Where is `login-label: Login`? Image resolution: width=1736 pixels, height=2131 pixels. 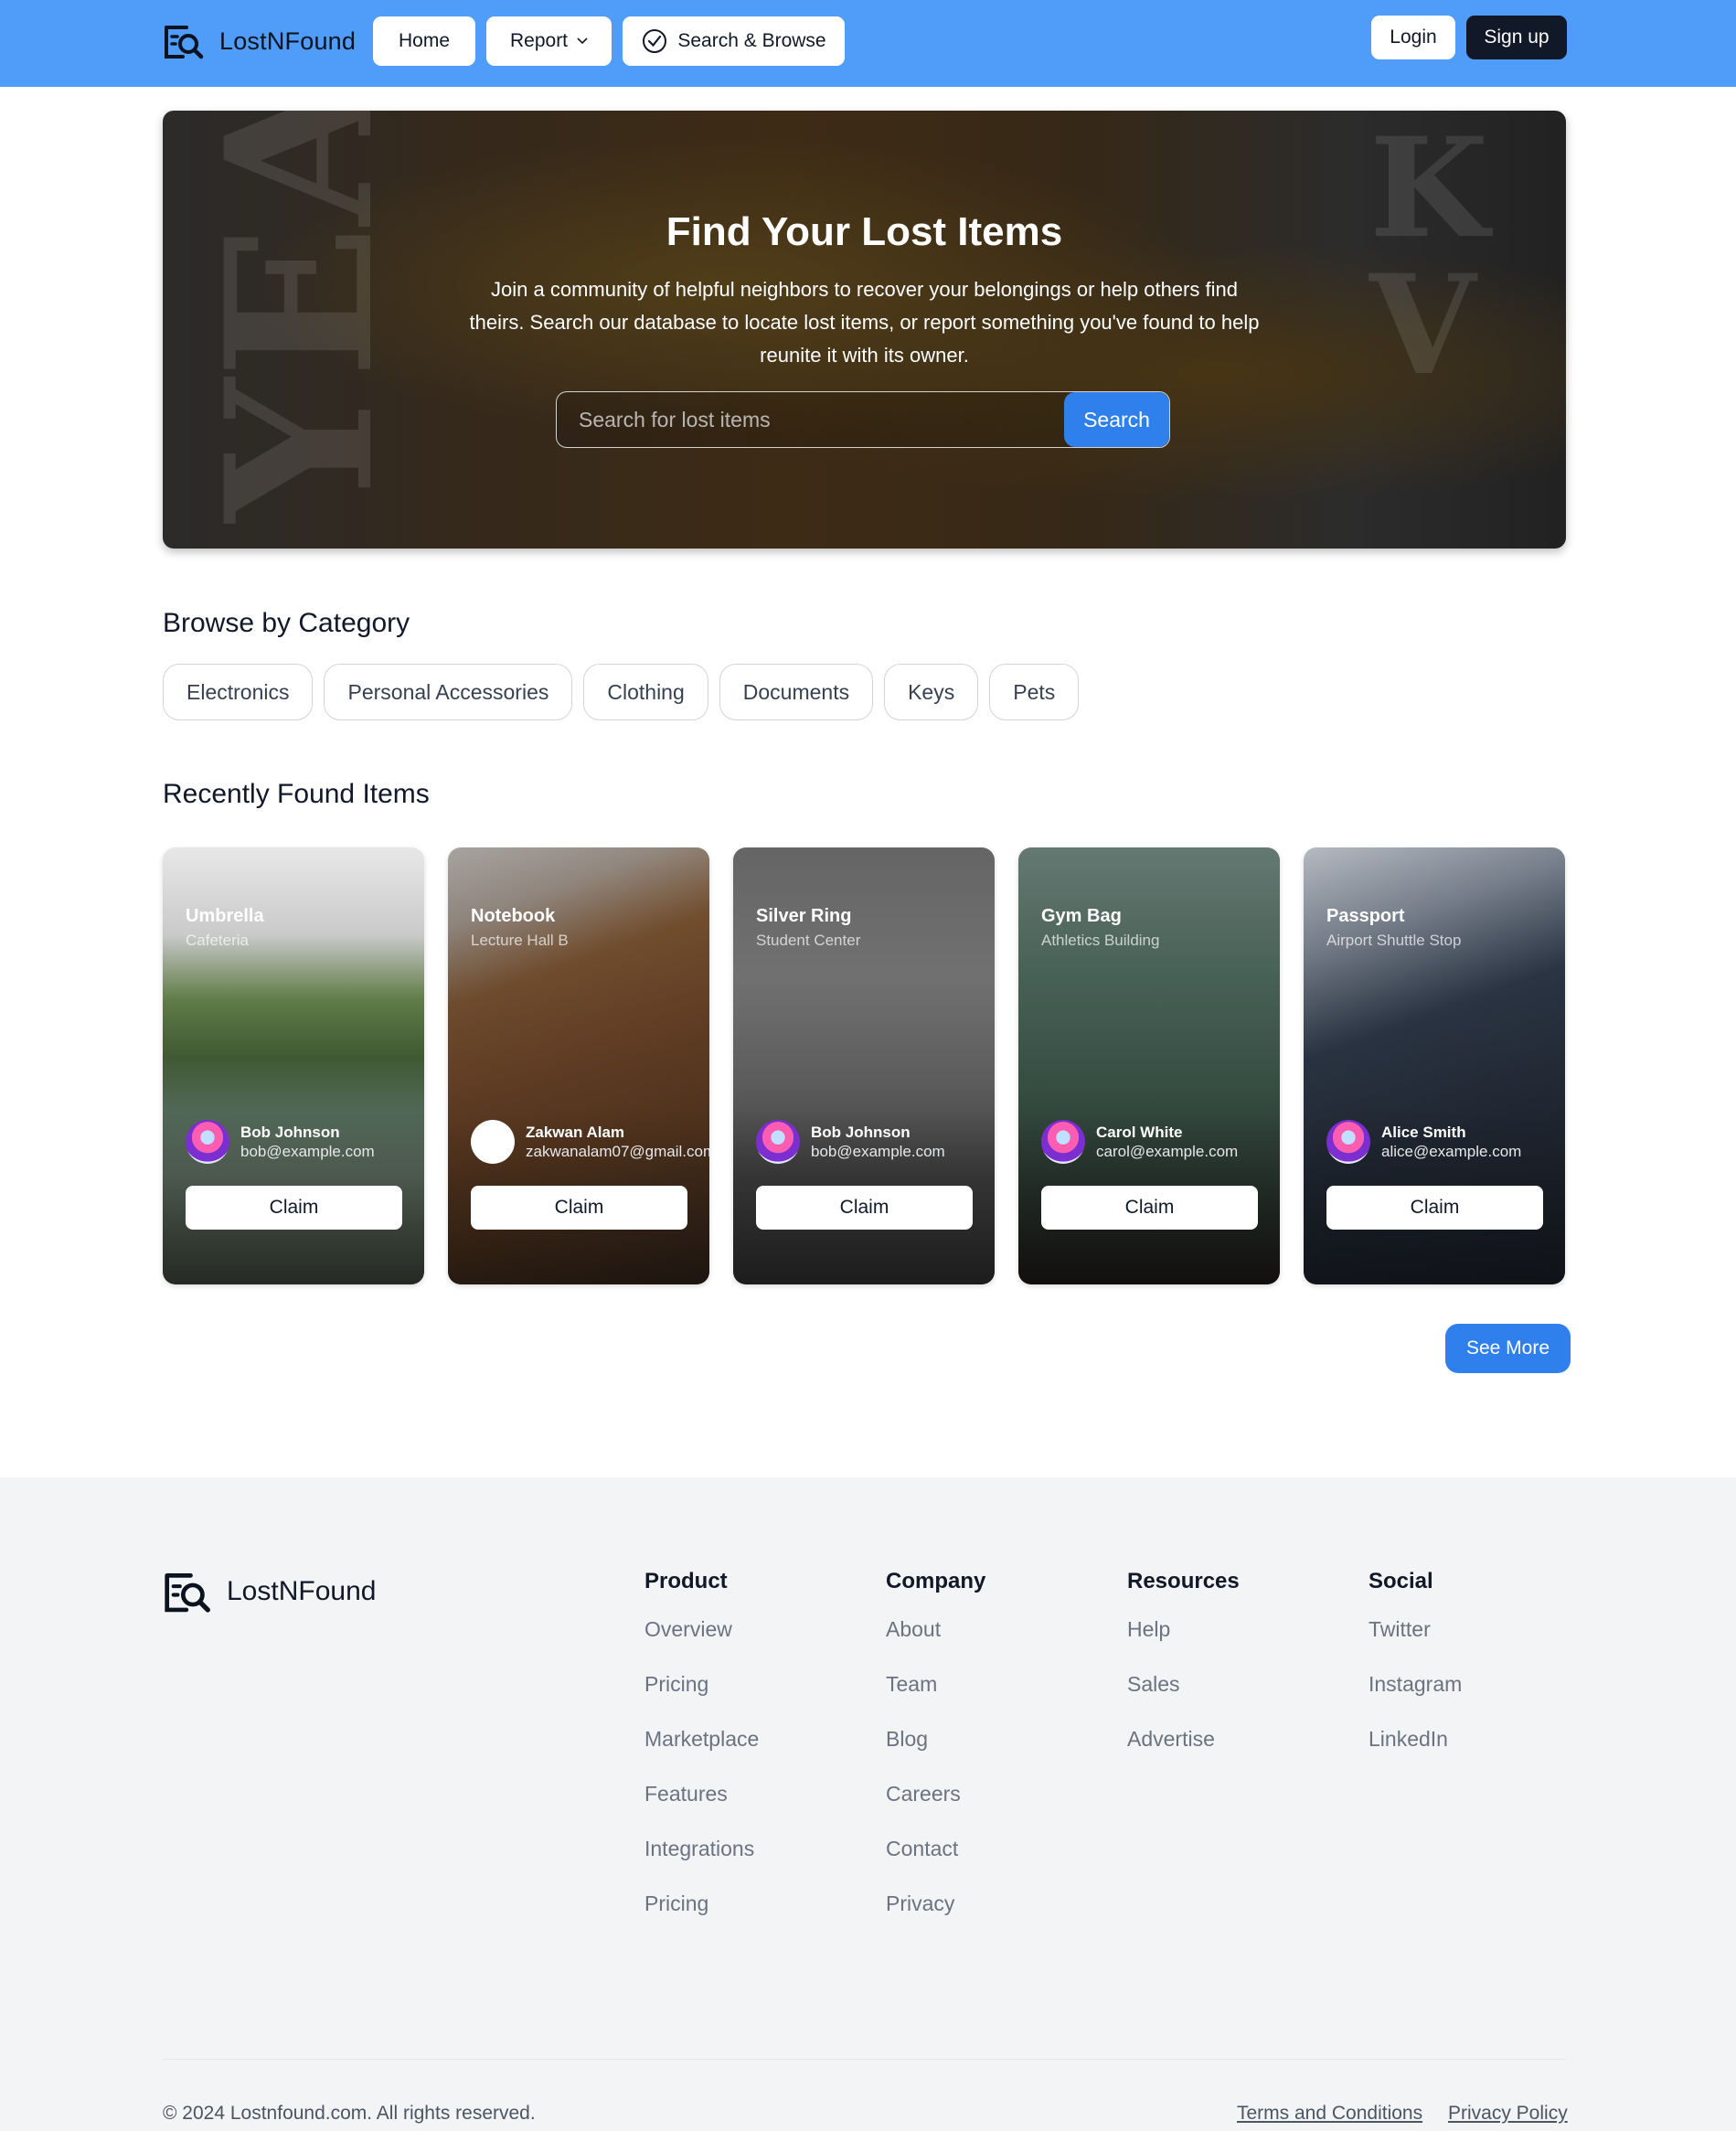
login-label: Login is located at coordinates (1413, 37).